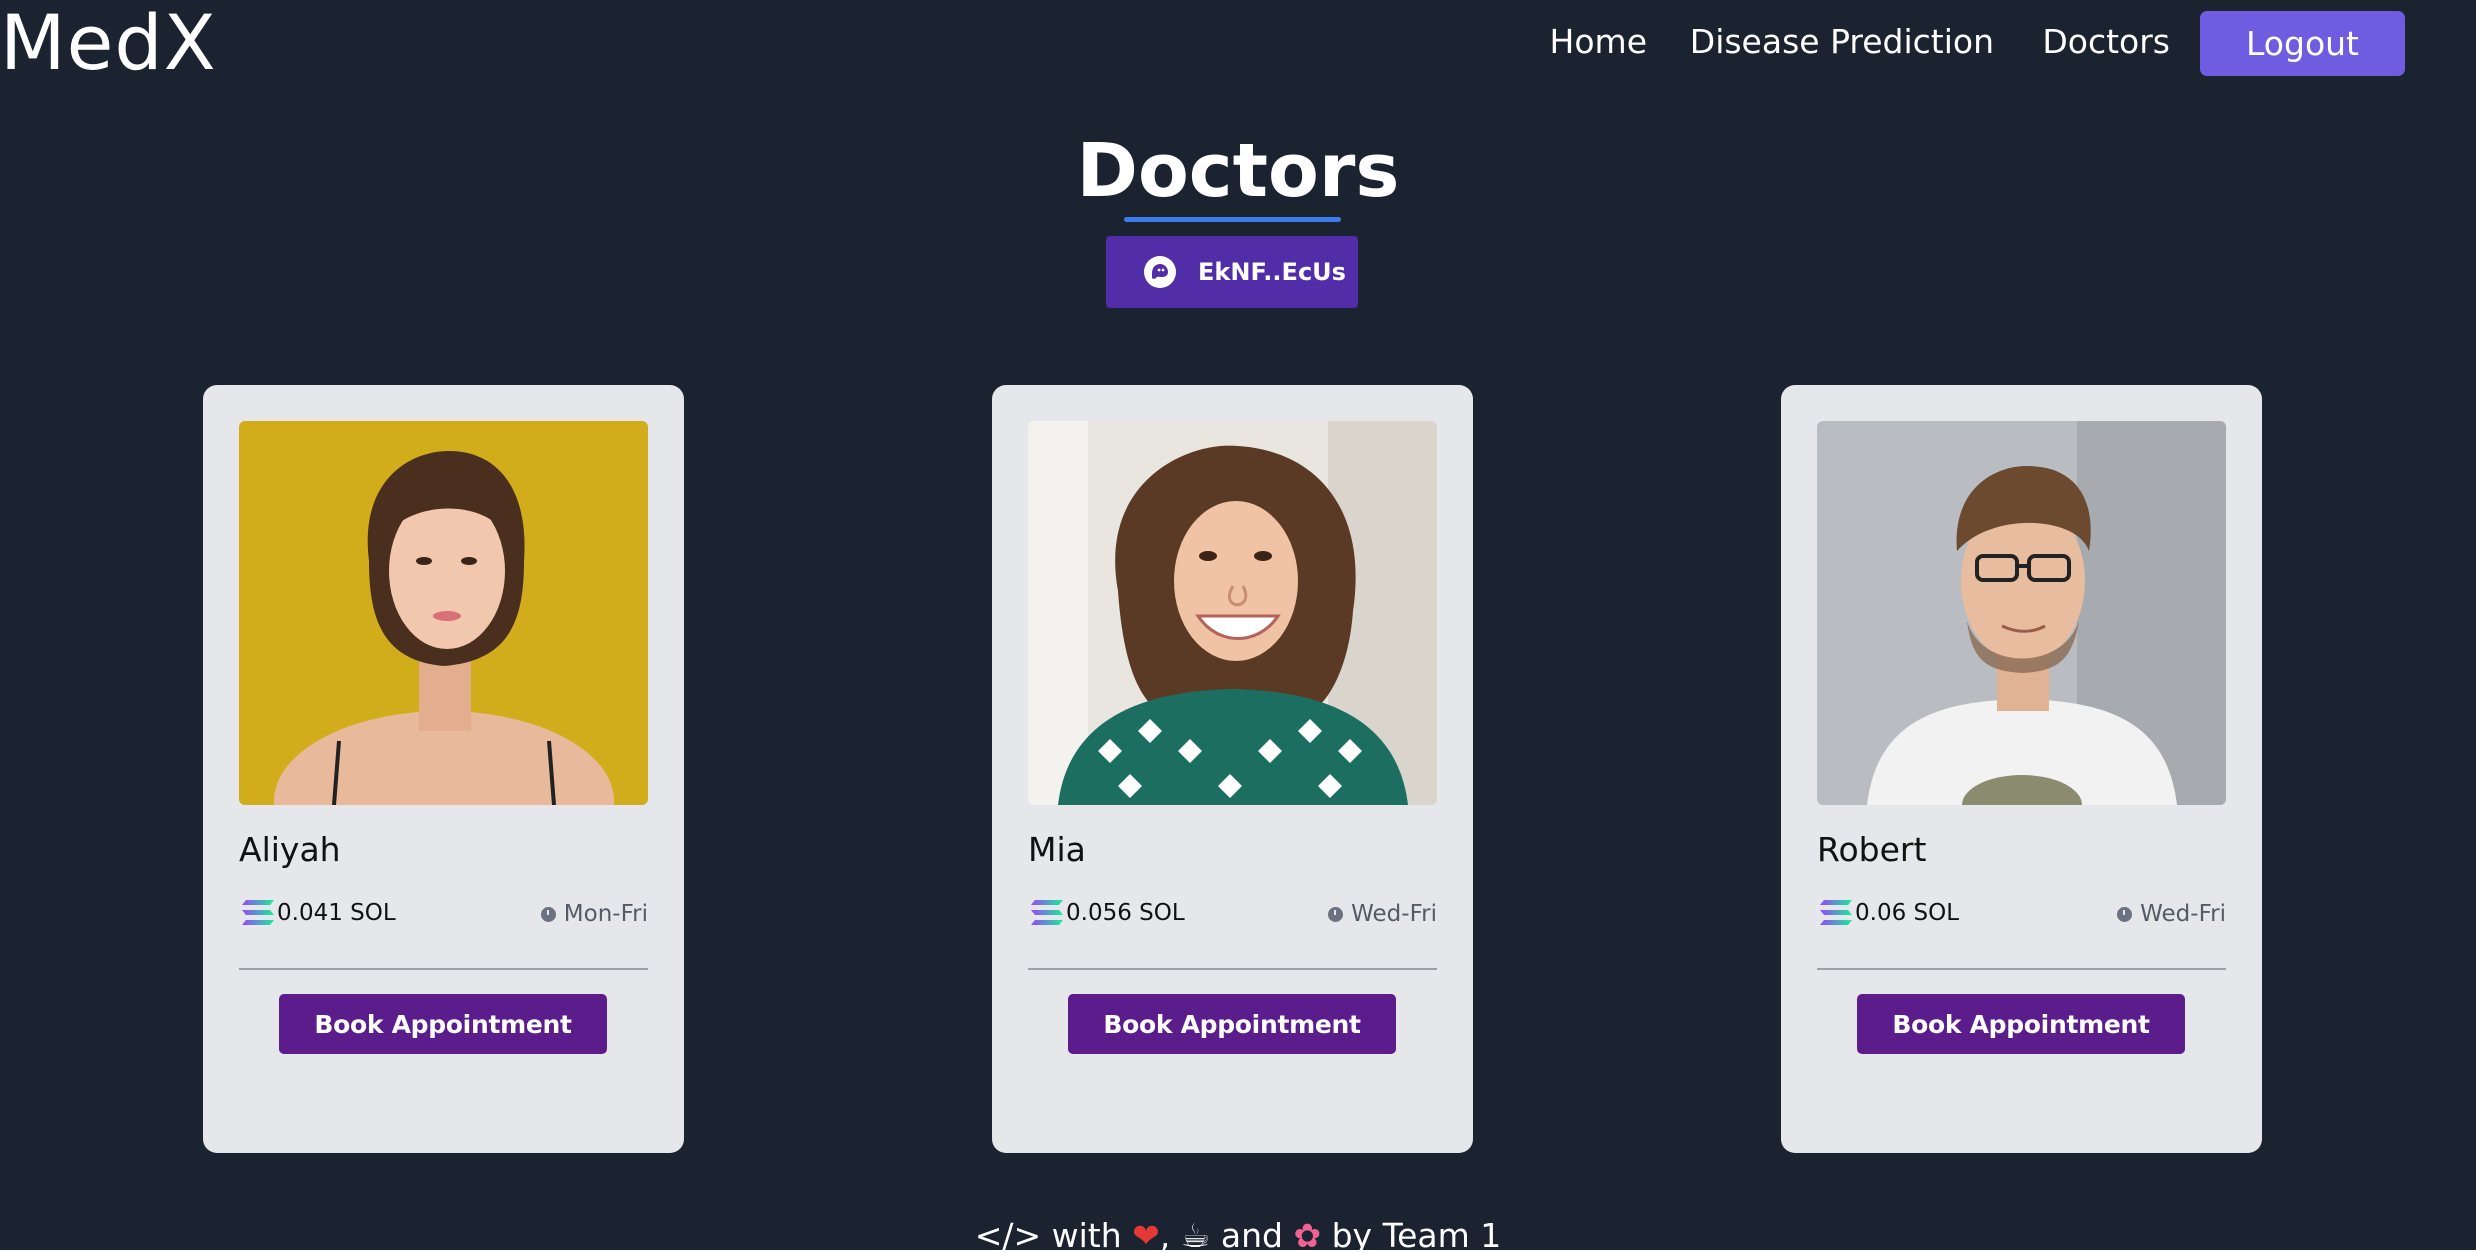 The width and height of the screenshot is (2476, 1253). I want to click on logout-button: Logout, so click(2302, 43).